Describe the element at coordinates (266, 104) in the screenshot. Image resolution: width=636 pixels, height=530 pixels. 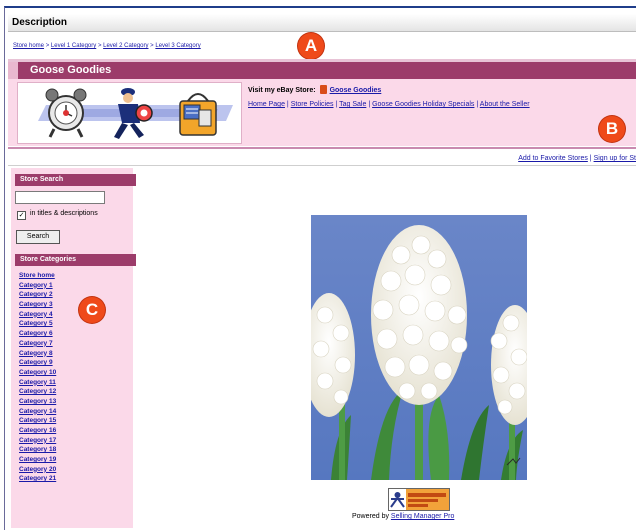
I see `nav-home-page: Home Page` at that location.